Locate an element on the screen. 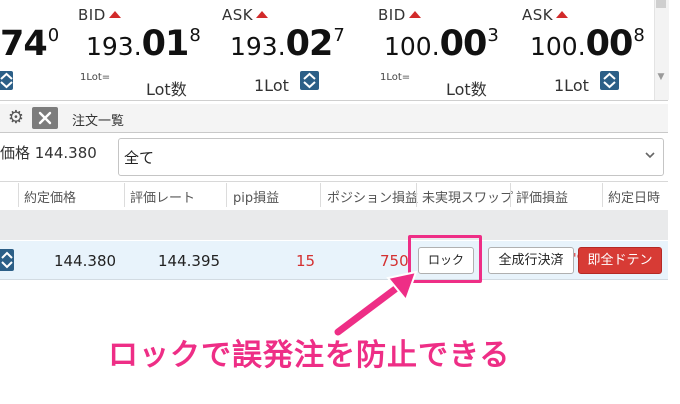 The height and width of the screenshot is (404, 680). scrollbar-thumb is located at coordinates (661, 4).